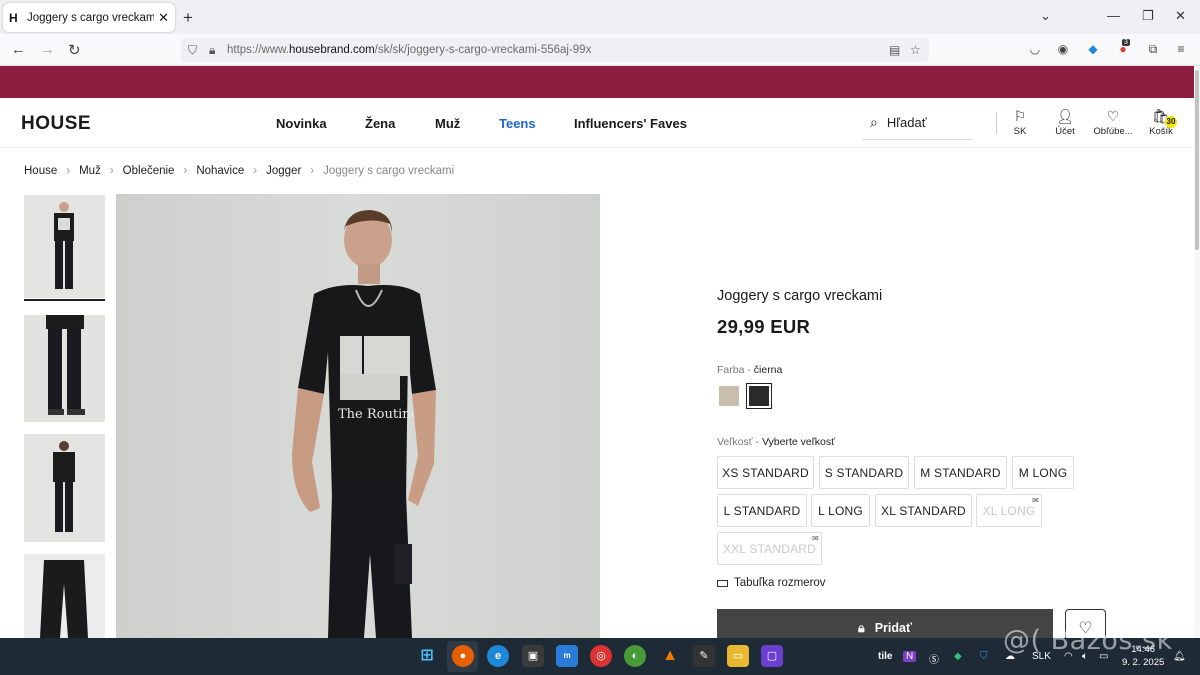  What do you see at coordinates (163, 18) in the screenshot?
I see `close-tab-icon: ✕` at bounding box center [163, 18].